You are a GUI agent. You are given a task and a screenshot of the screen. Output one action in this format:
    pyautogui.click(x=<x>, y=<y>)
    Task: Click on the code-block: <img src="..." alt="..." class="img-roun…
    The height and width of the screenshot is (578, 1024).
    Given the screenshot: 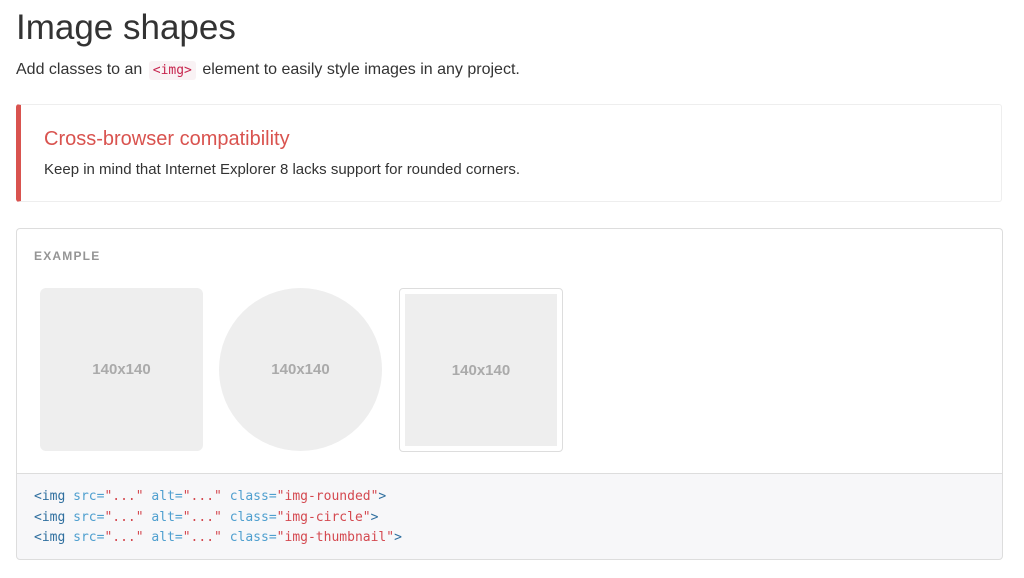 What is the action you would take?
    pyautogui.click(x=509, y=516)
    